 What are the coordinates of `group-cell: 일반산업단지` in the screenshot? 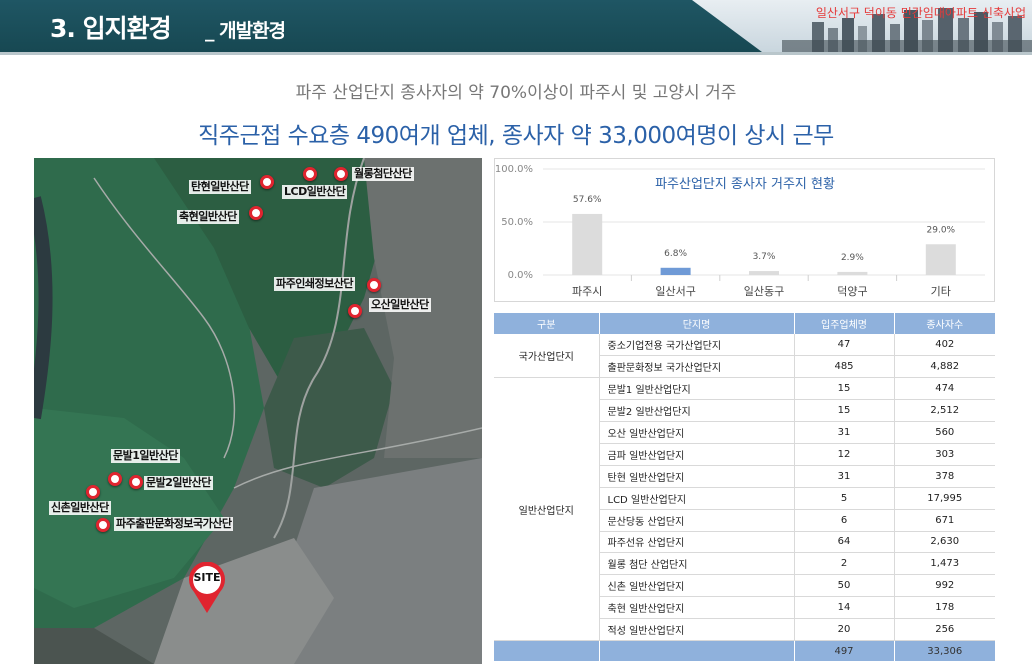 It's located at (547, 509).